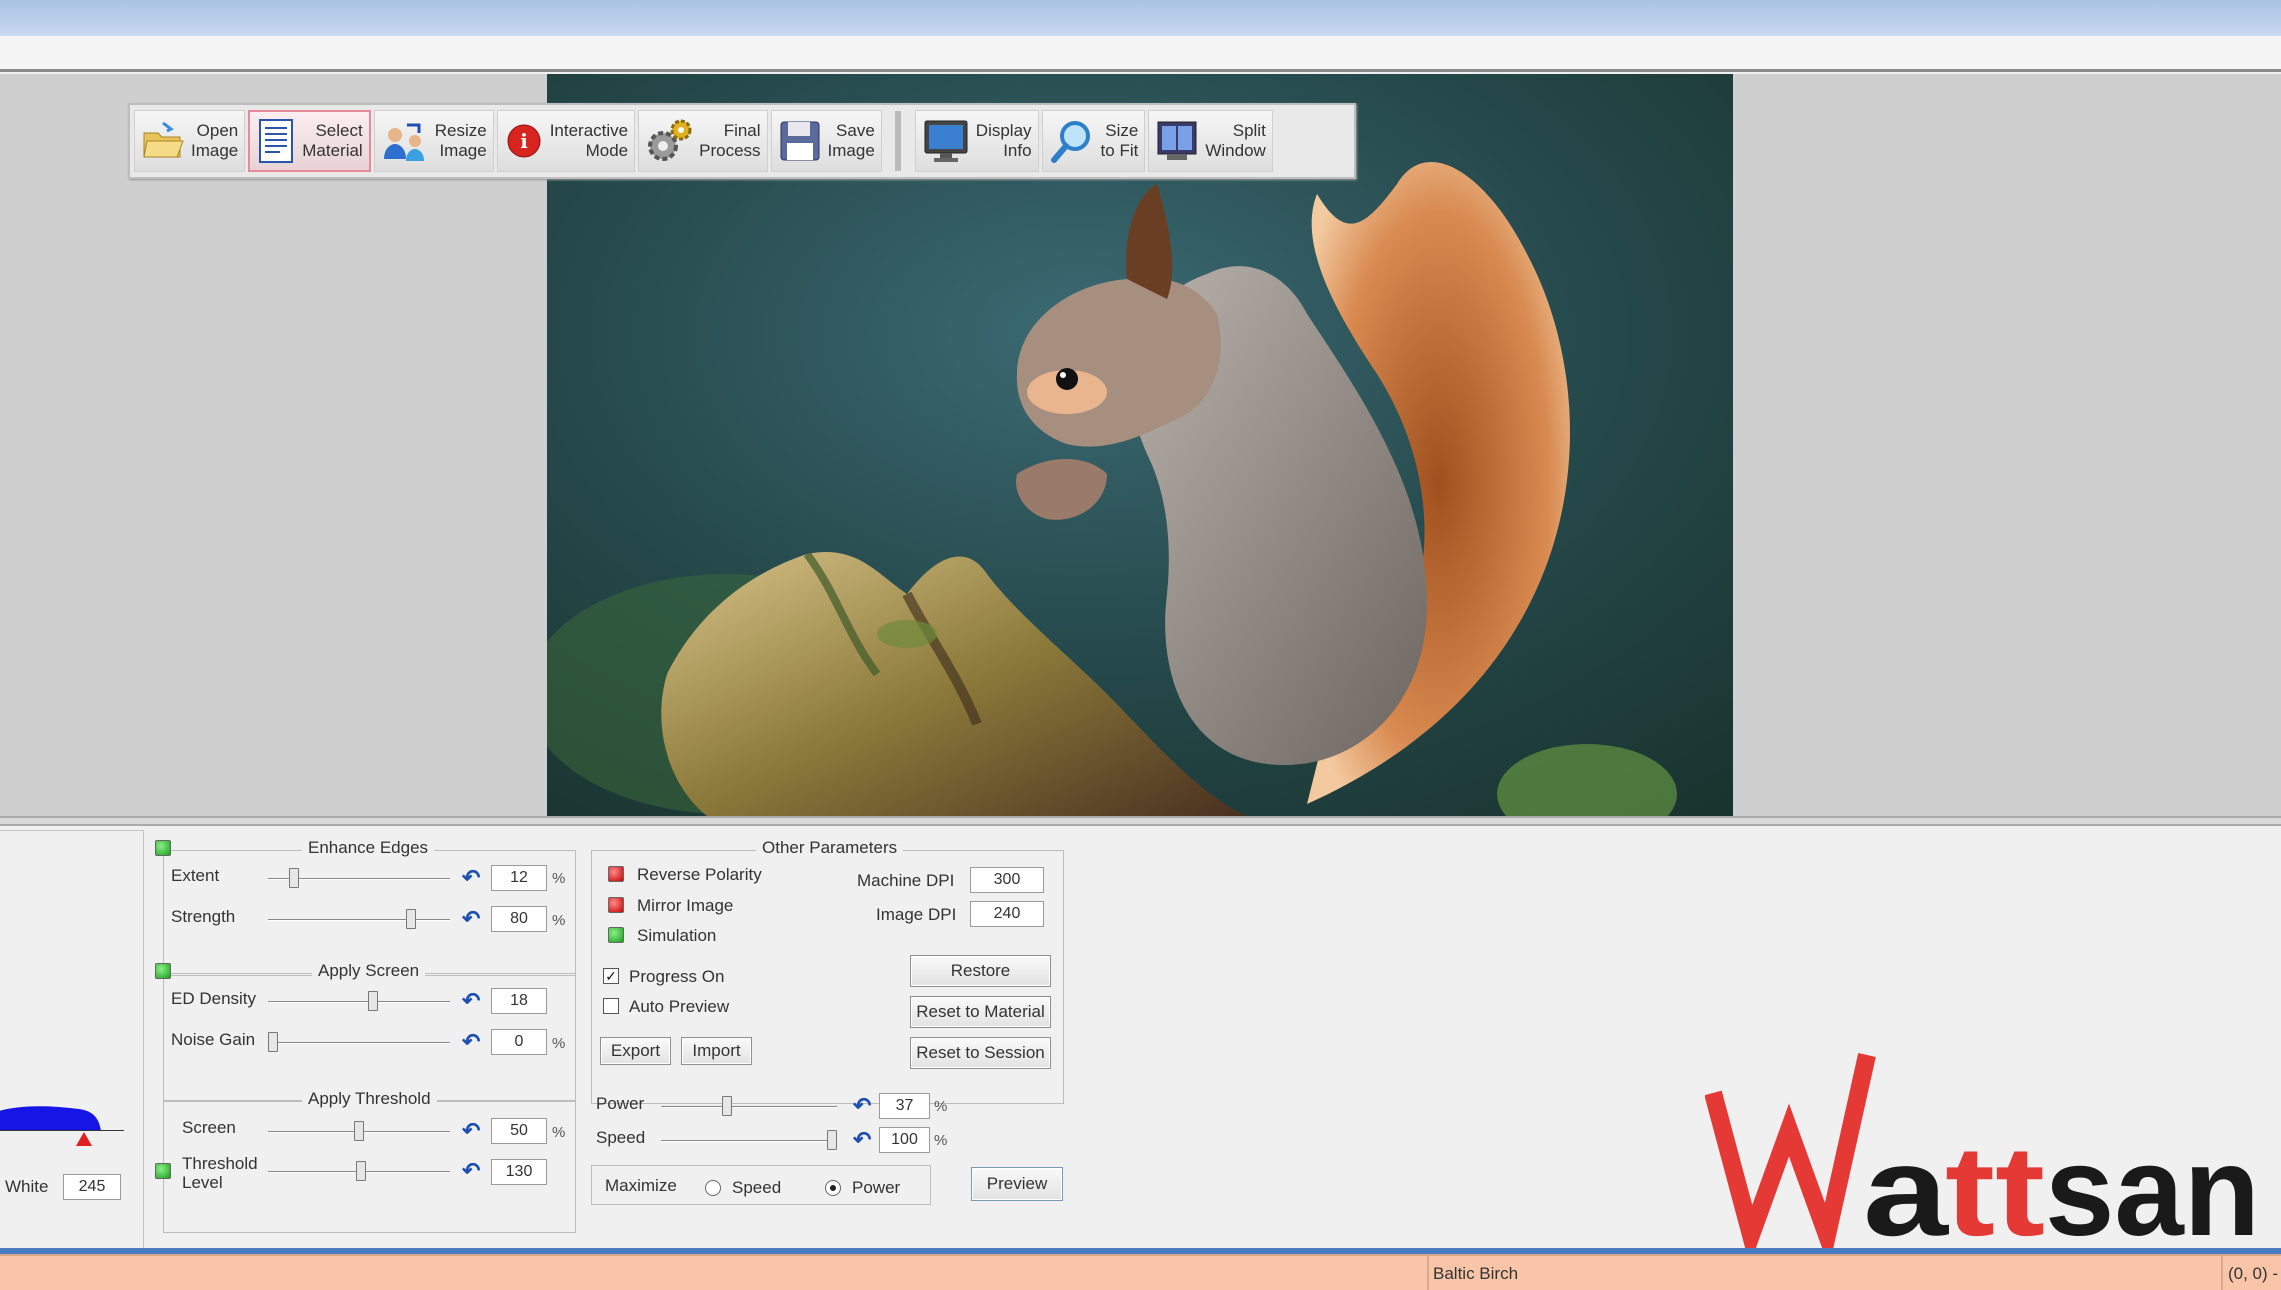  Describe the element at coordinates (1140, 821) in the screenshot. I see `horizontal-splitter` at that location.